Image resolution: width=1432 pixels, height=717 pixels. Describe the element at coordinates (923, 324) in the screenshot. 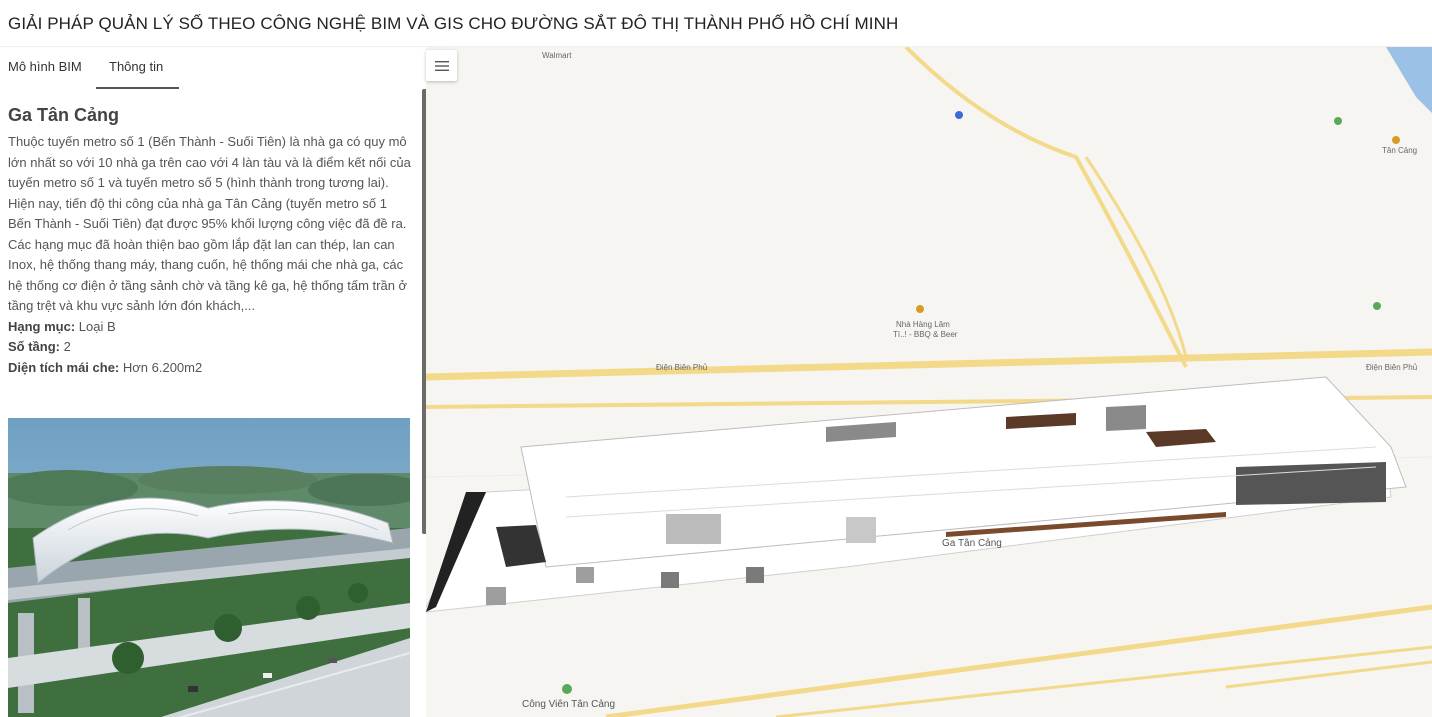

I see `poi-restaurant-label-1: Nhà Hàng Lâm` at that location.